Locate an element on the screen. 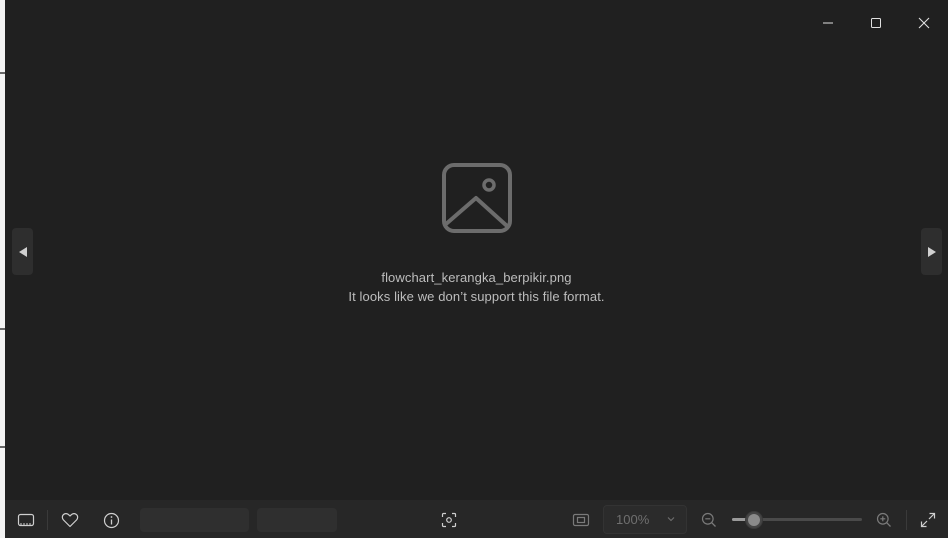  zoom-level-dropdown: 100% is located at coordinates (645, 519).